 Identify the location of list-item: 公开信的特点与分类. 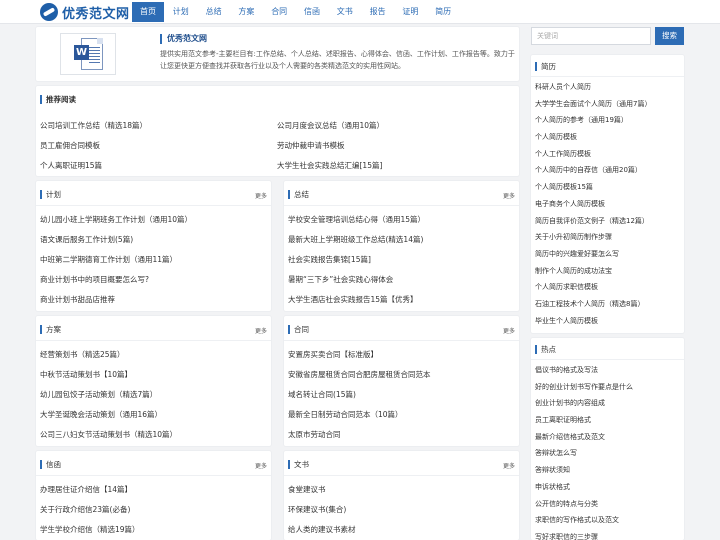
(607, 504).